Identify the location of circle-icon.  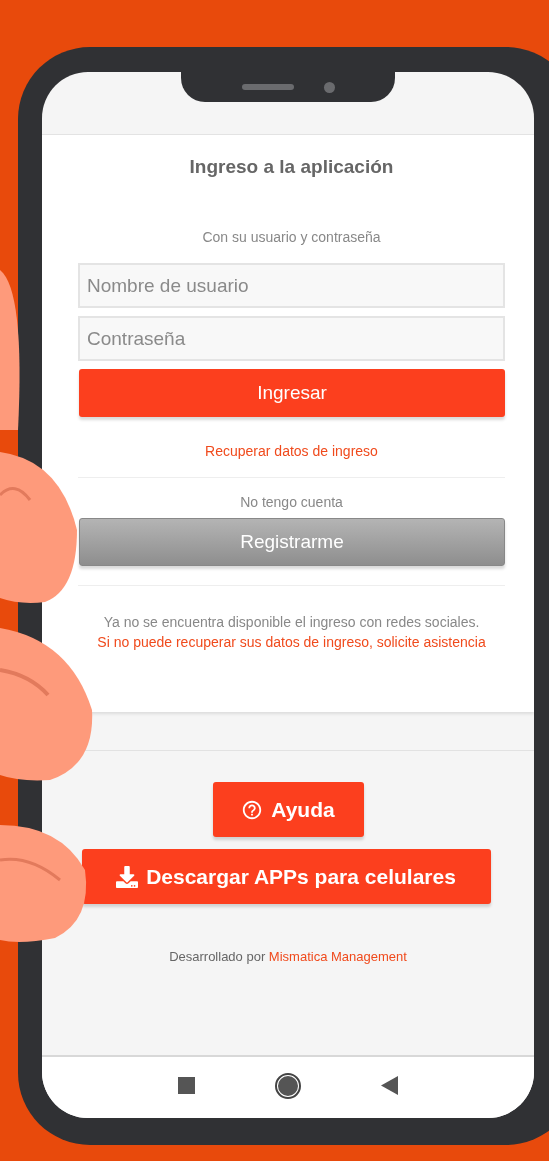
(288, 1085).